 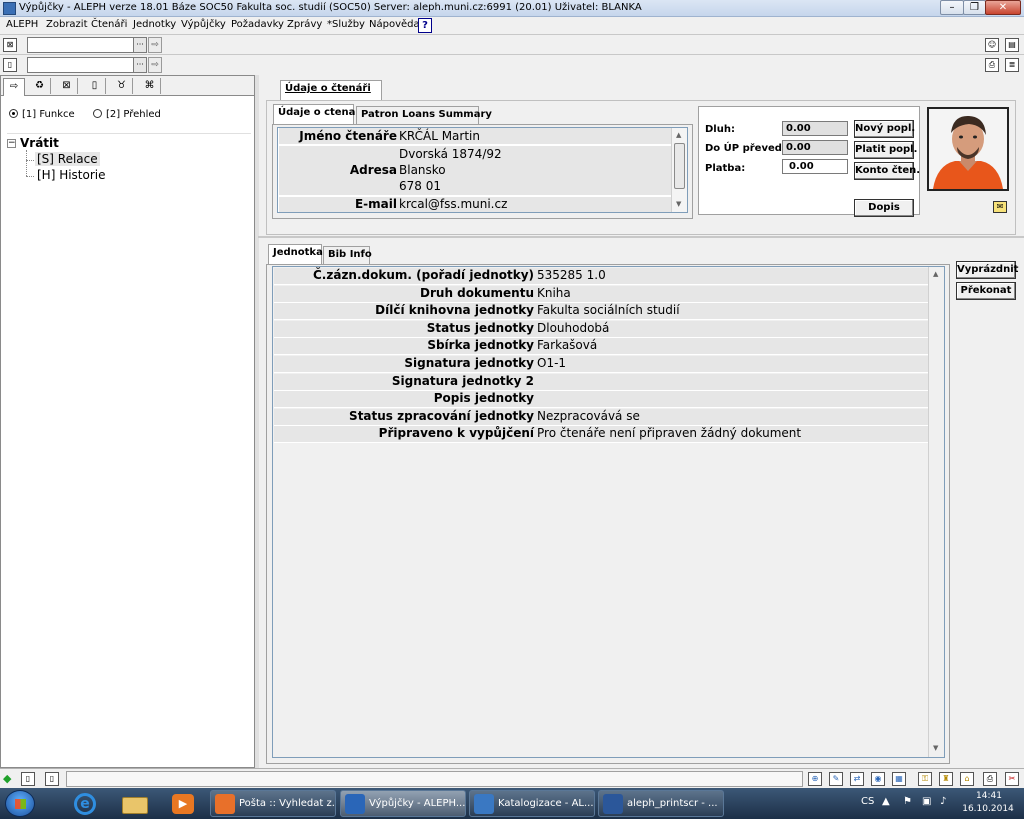 What do you see at coordinates (887, 171) in the screenshot?
I see `konto-ctenare-button: Konto čten.` at bounding box center [887, 171].